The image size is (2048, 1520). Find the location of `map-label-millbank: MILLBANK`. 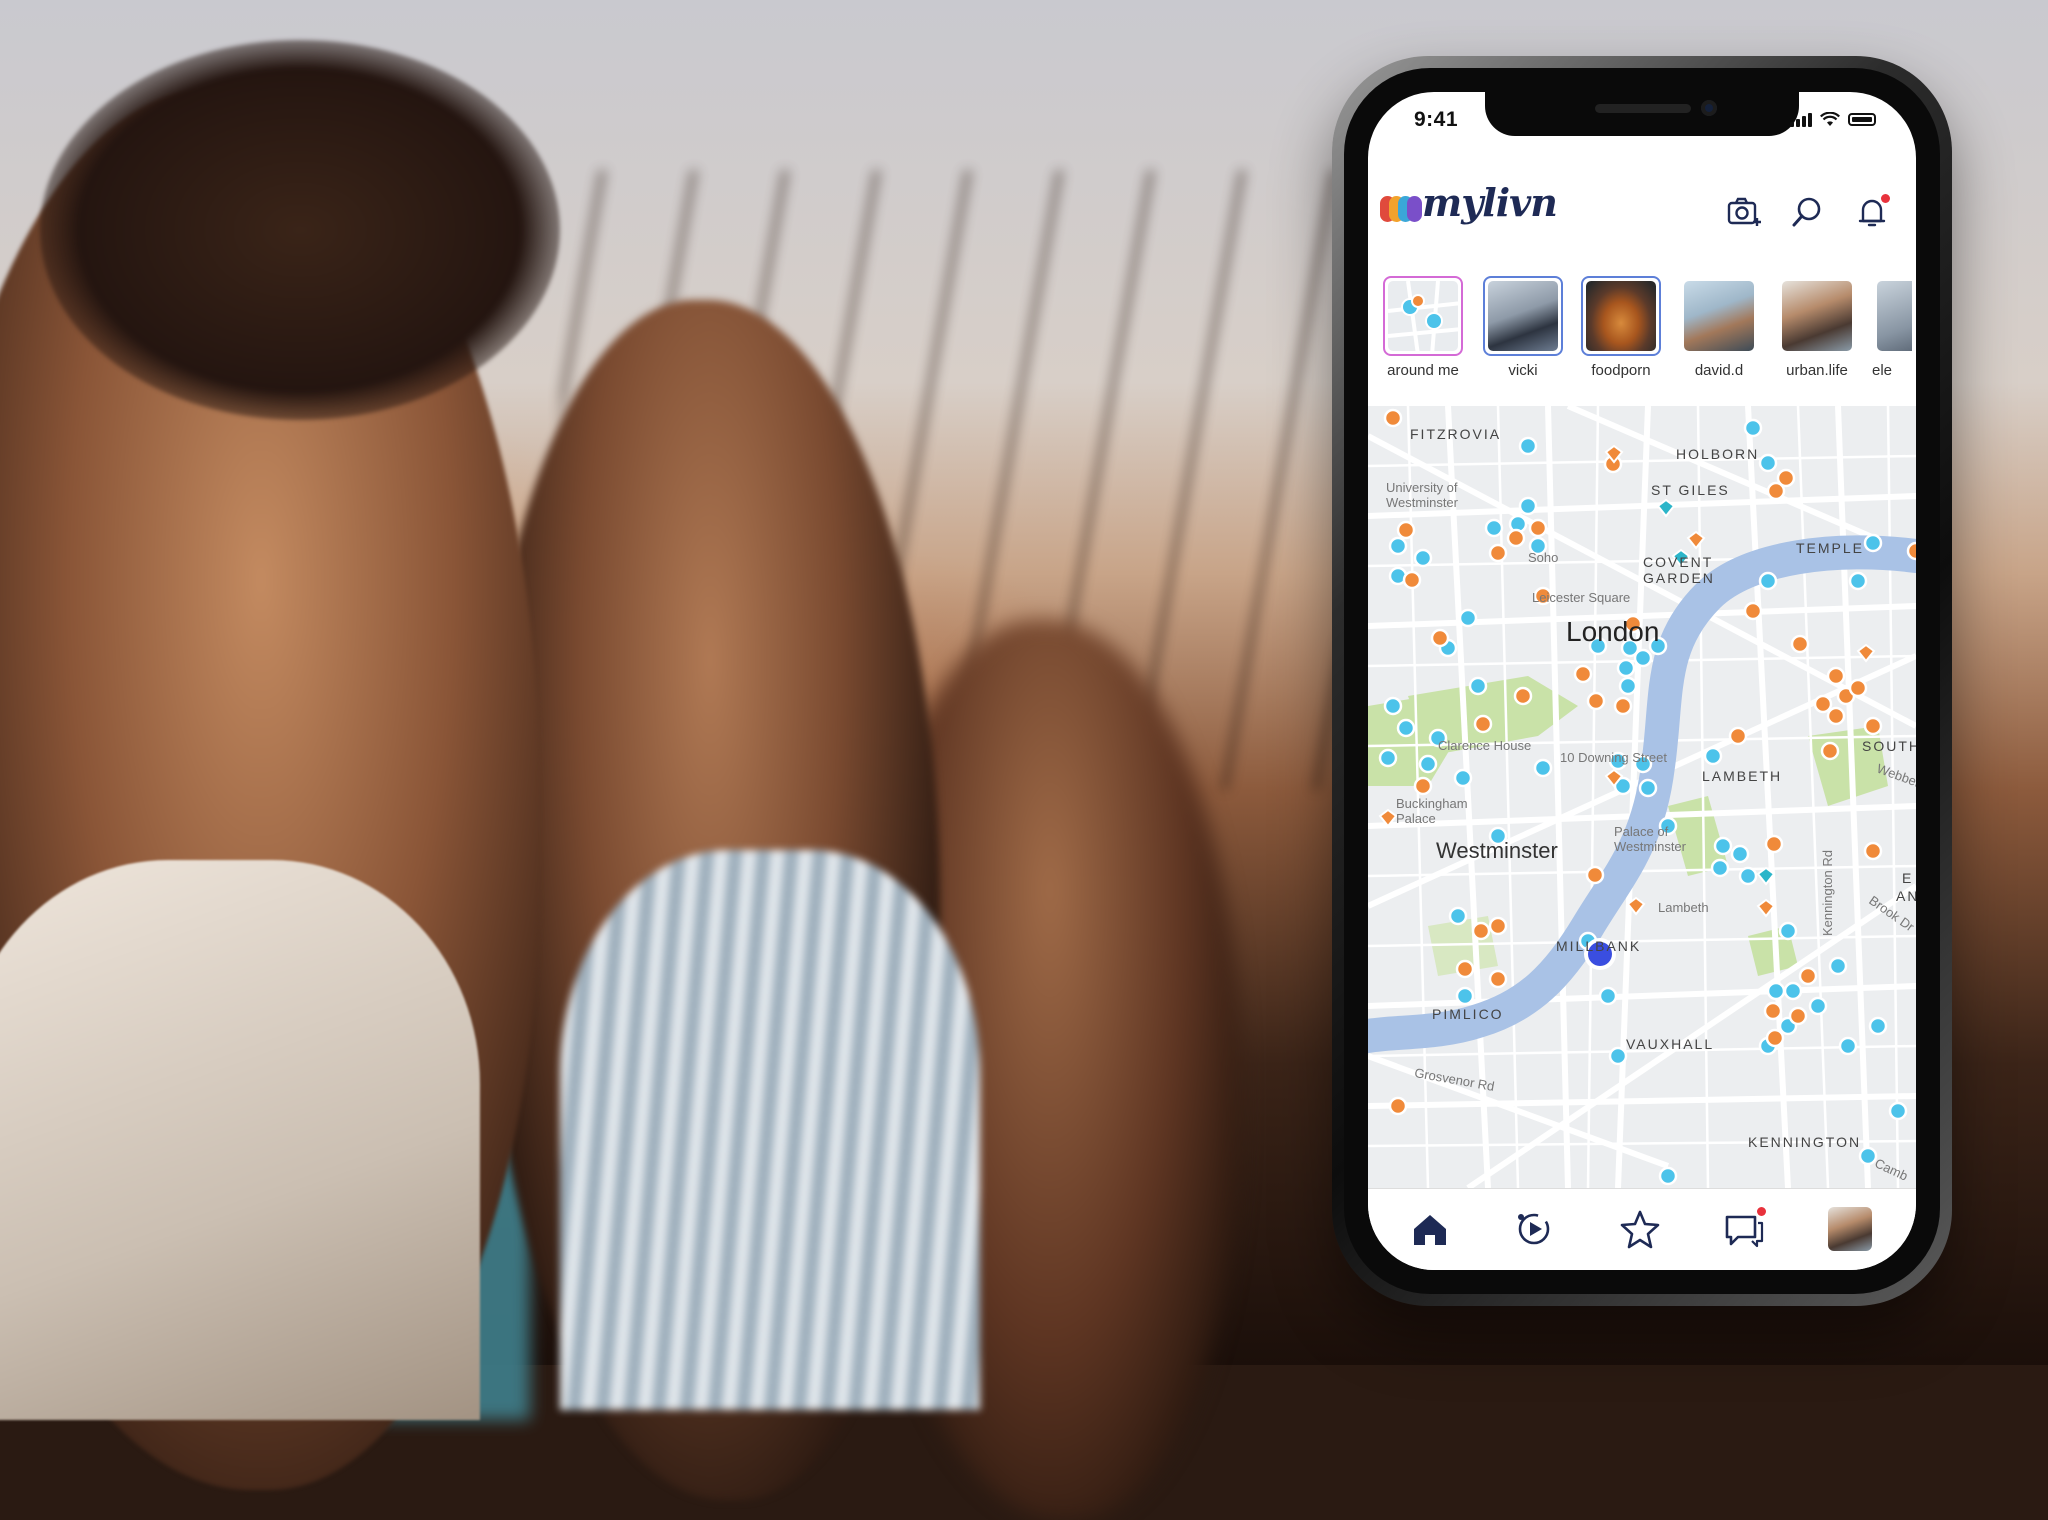

map-label-millbank: MILLBANK is located at coordinates (1599, 946).